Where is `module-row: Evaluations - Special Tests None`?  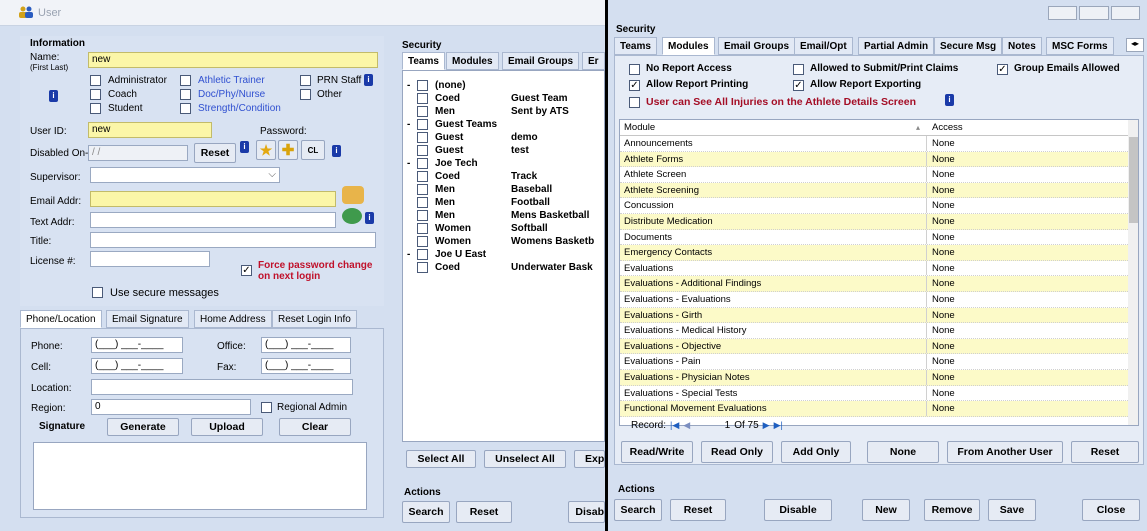 module-row: Evaluations - Special Tests None is located at coordinates (874, 393).